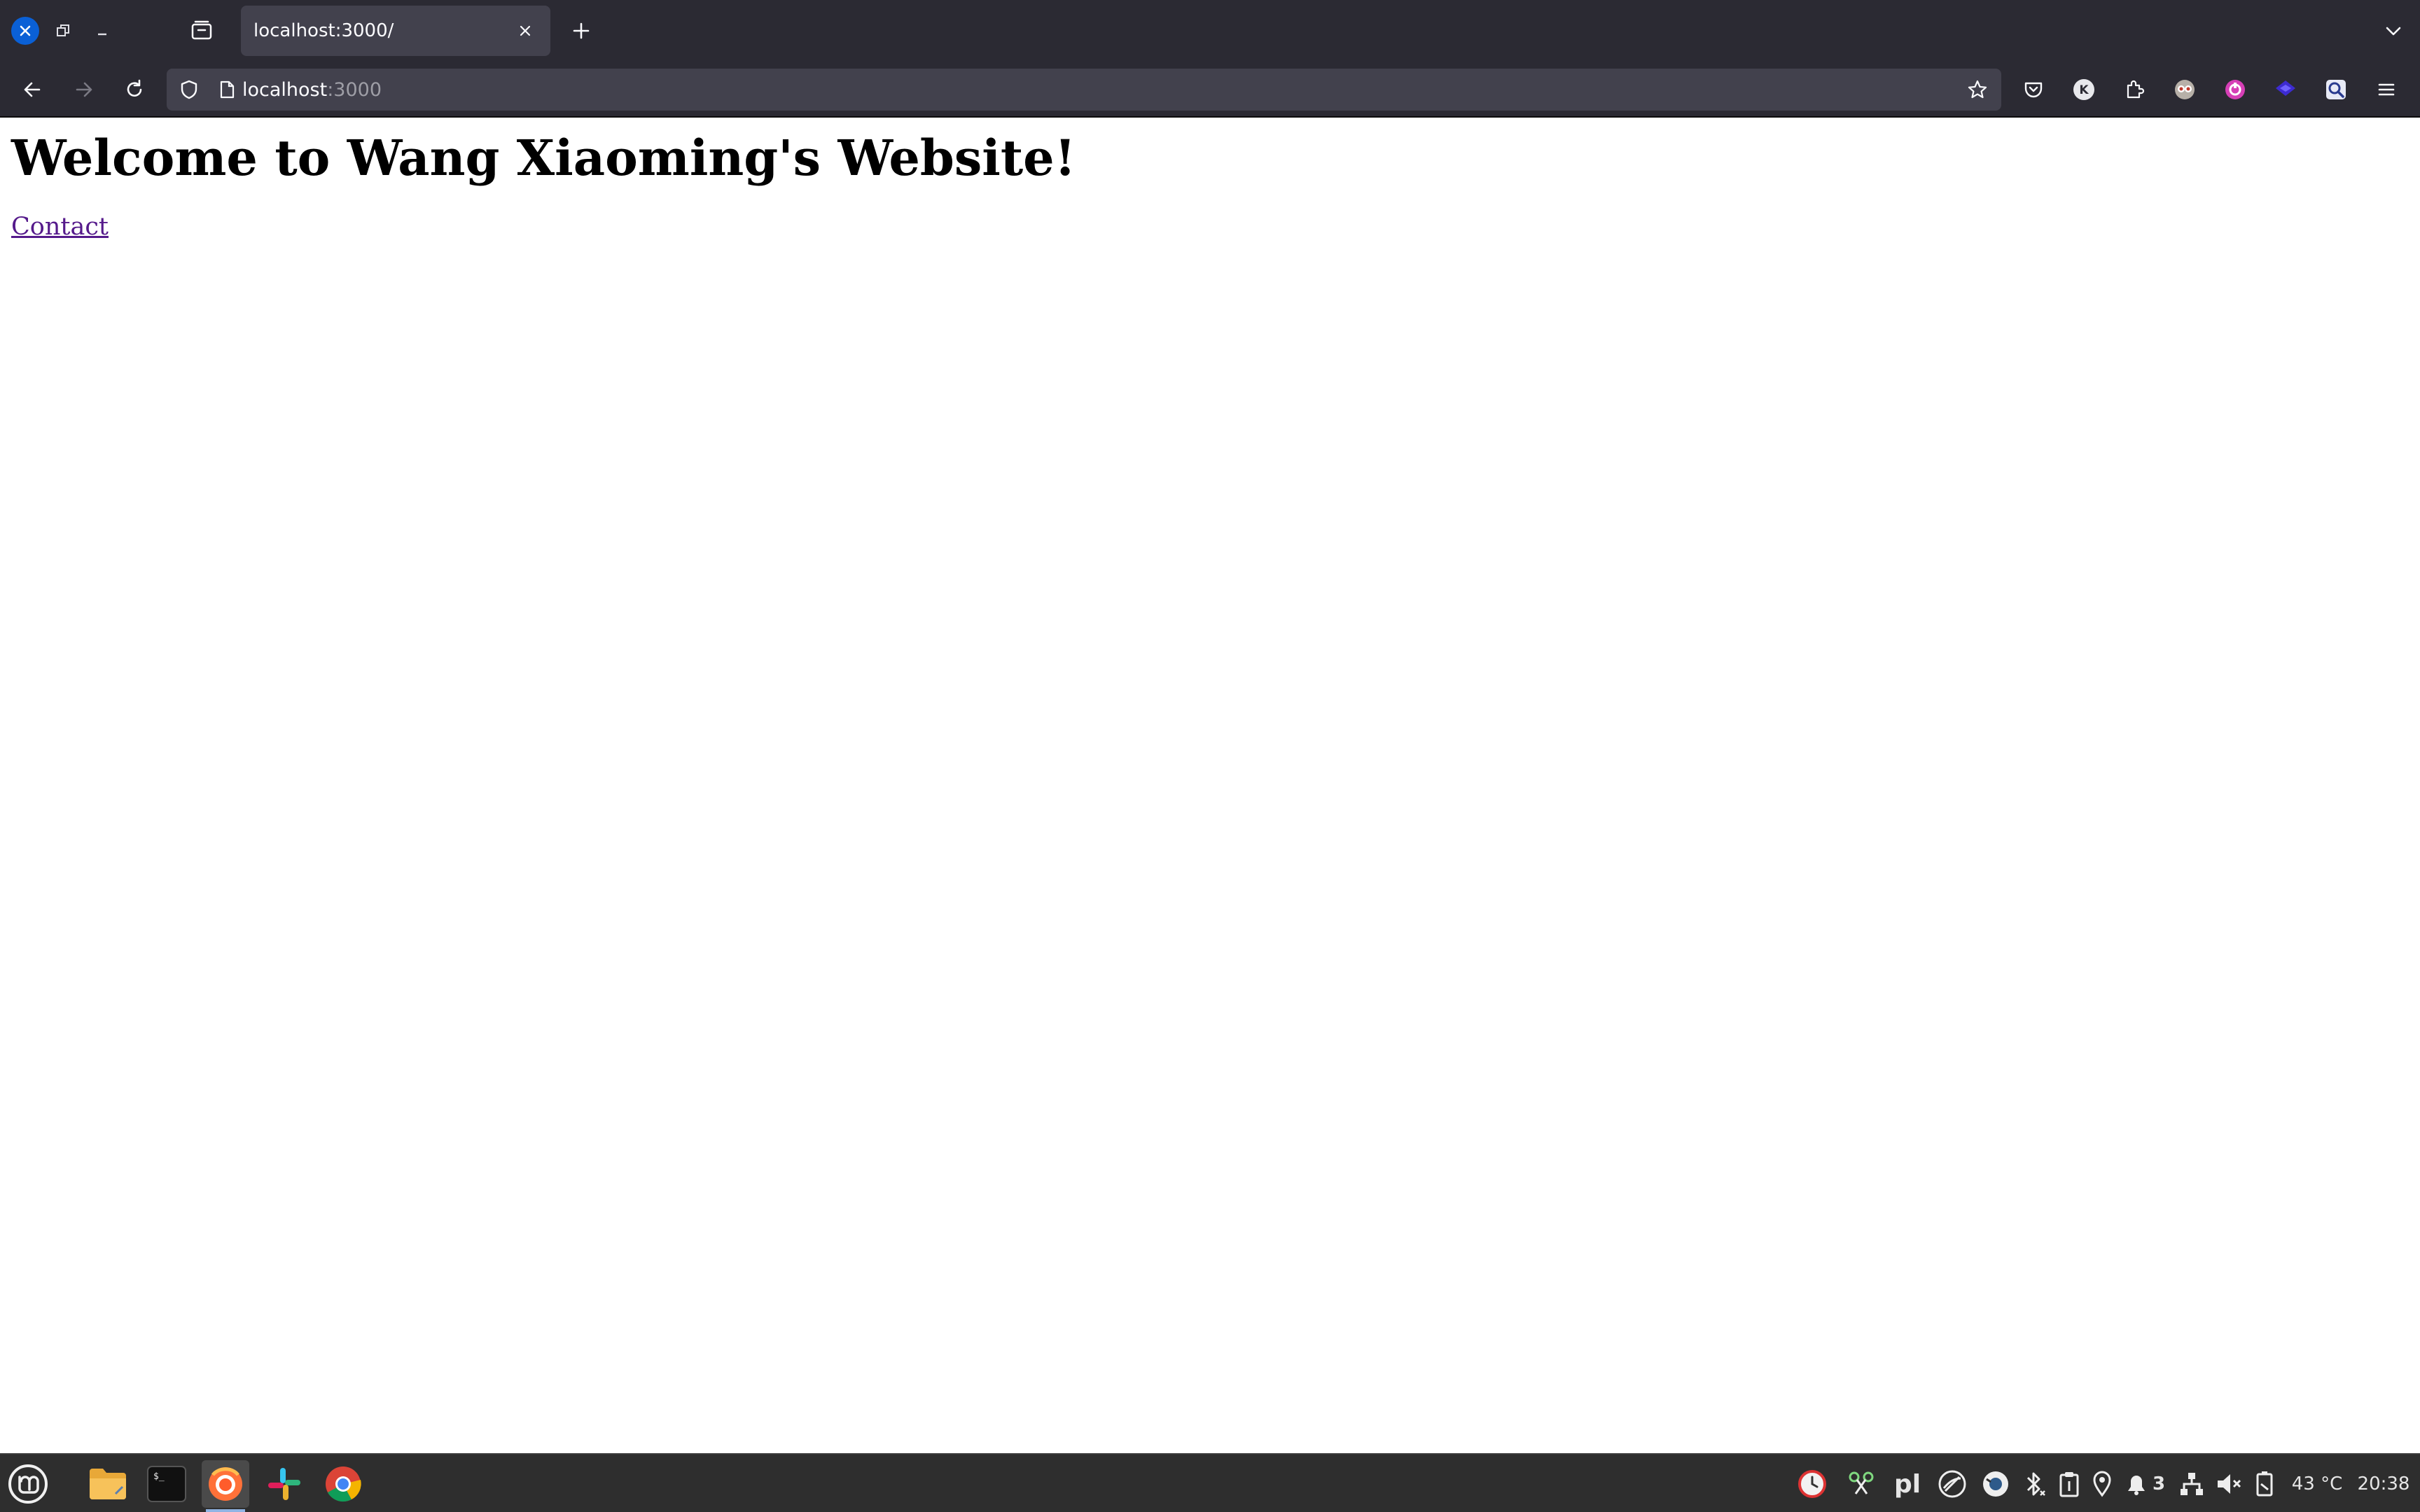 This screenshot has height=1512, width=2420. I want to click on mint-menu-icon, so click(28, 1484).